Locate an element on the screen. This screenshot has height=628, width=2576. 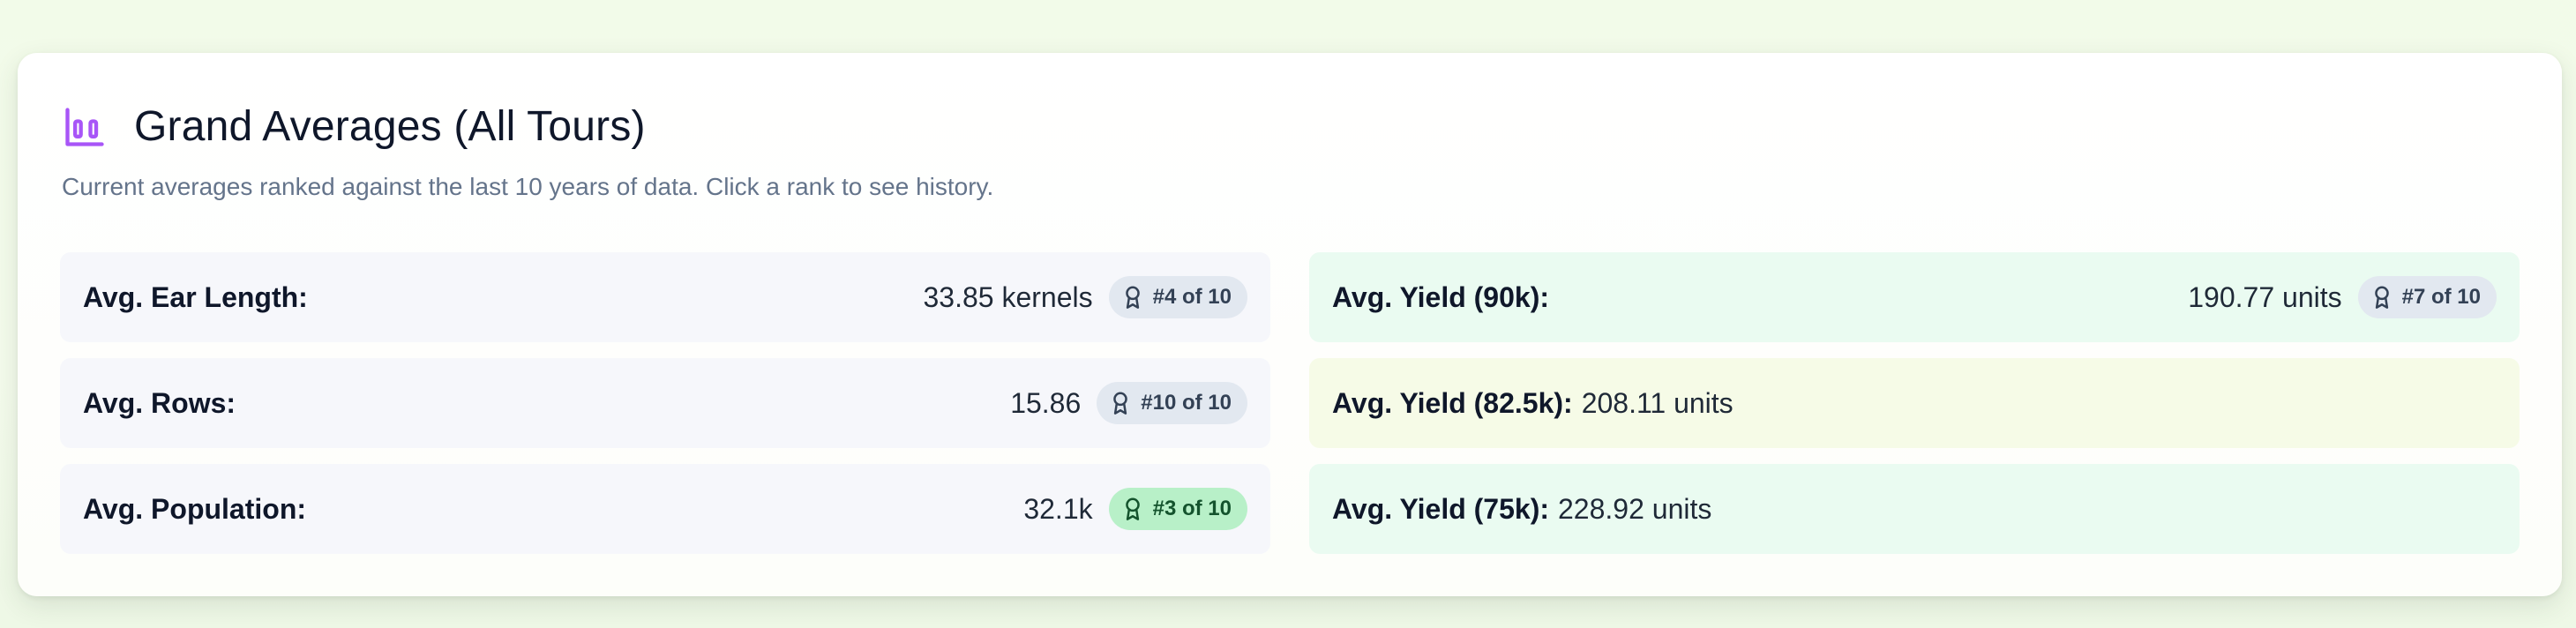
bar-chart-icon is located at coordinates (84, 127).